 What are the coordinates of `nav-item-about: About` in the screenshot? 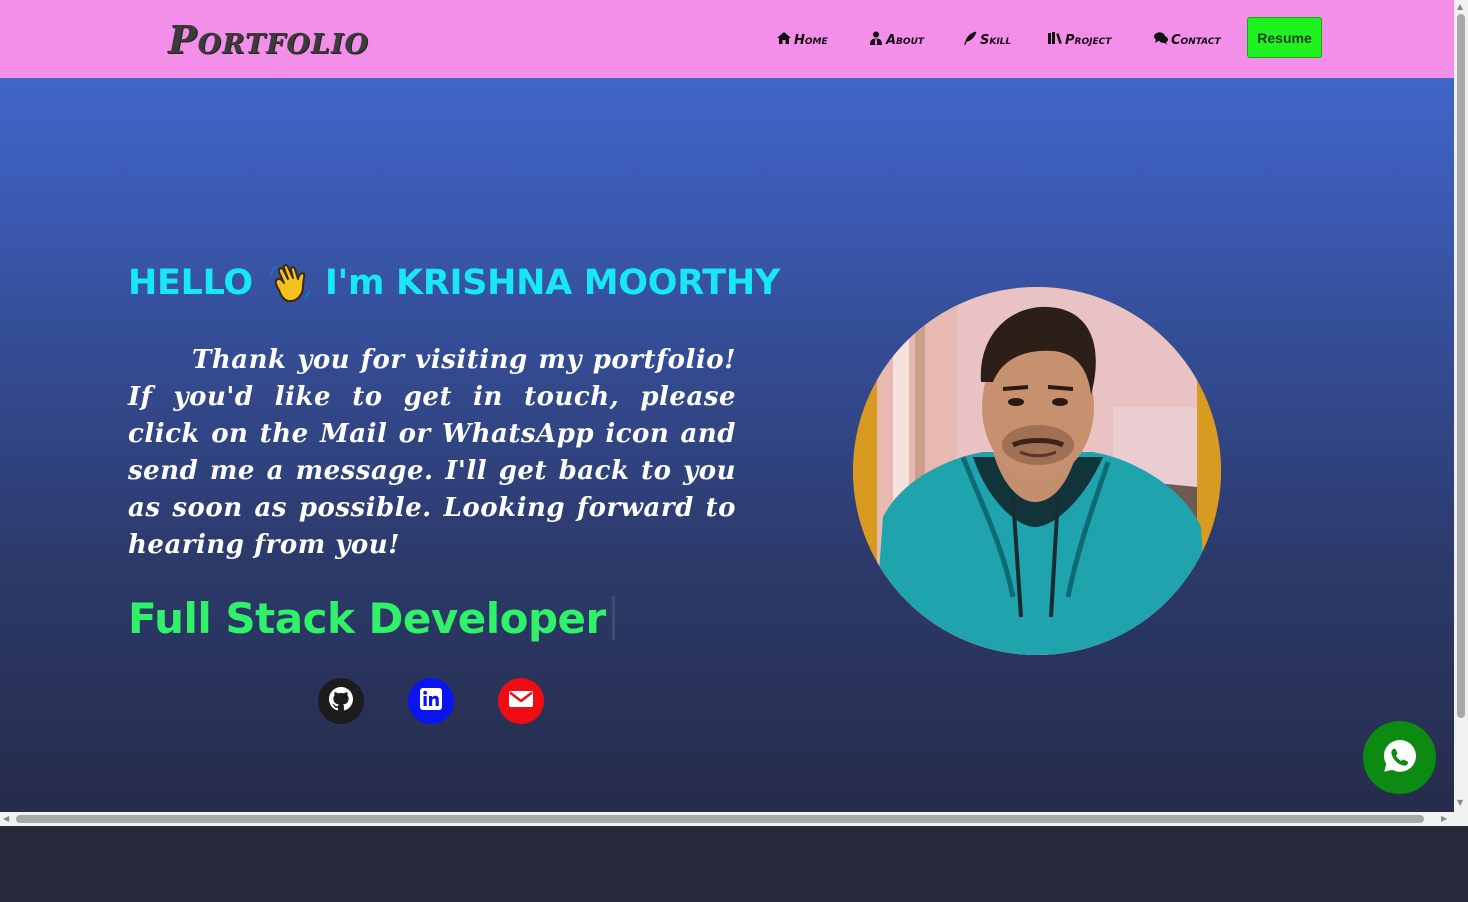 It's located at (896, 40).